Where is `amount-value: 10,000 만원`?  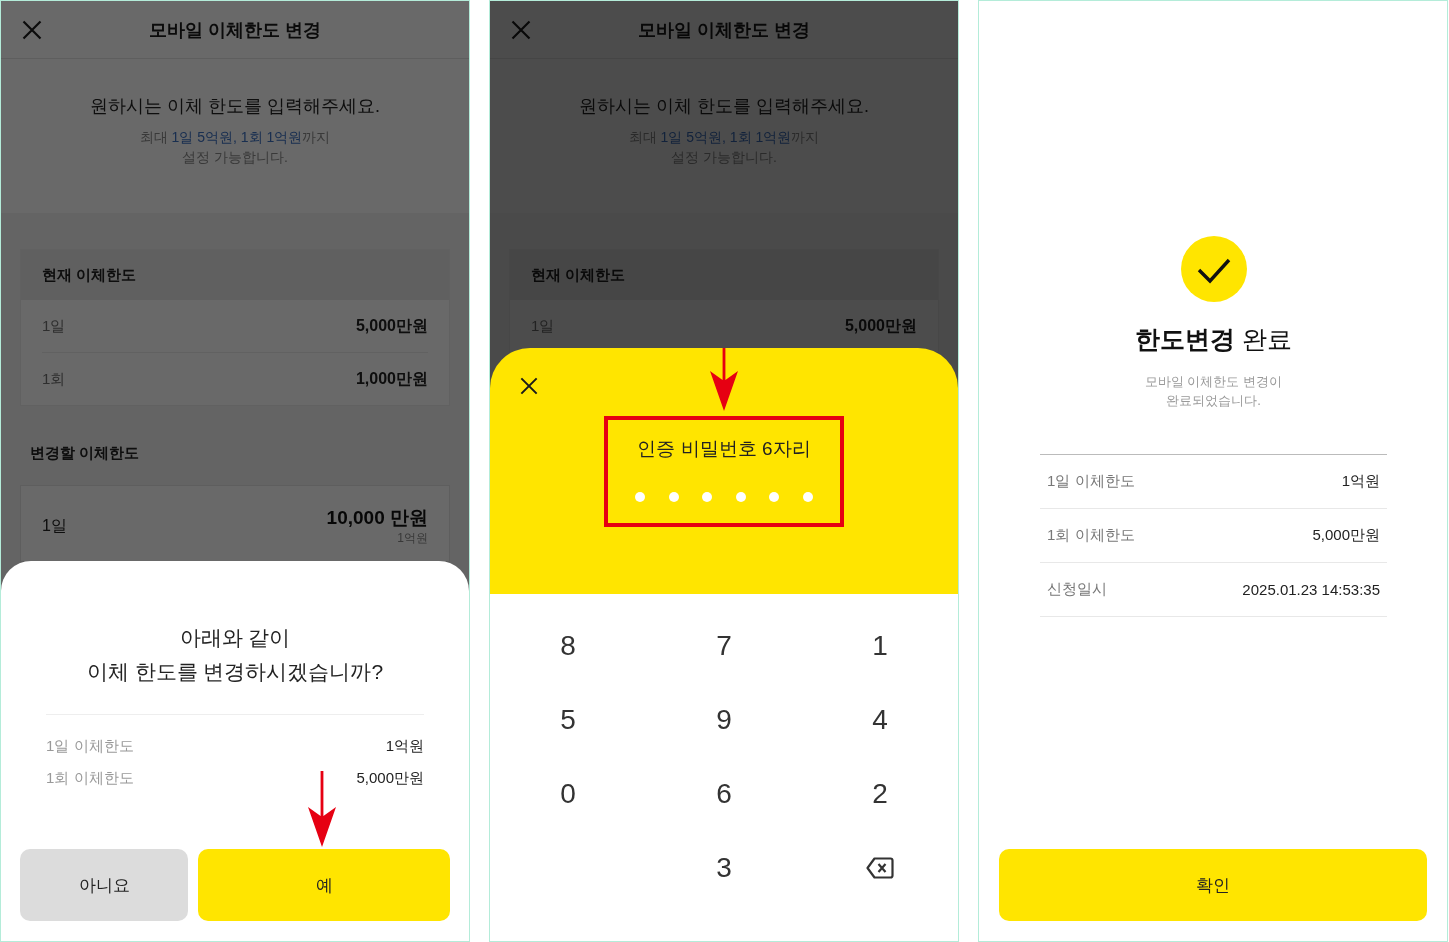
amount-value: 10,000 만원 is located at coordinates (377, 518).